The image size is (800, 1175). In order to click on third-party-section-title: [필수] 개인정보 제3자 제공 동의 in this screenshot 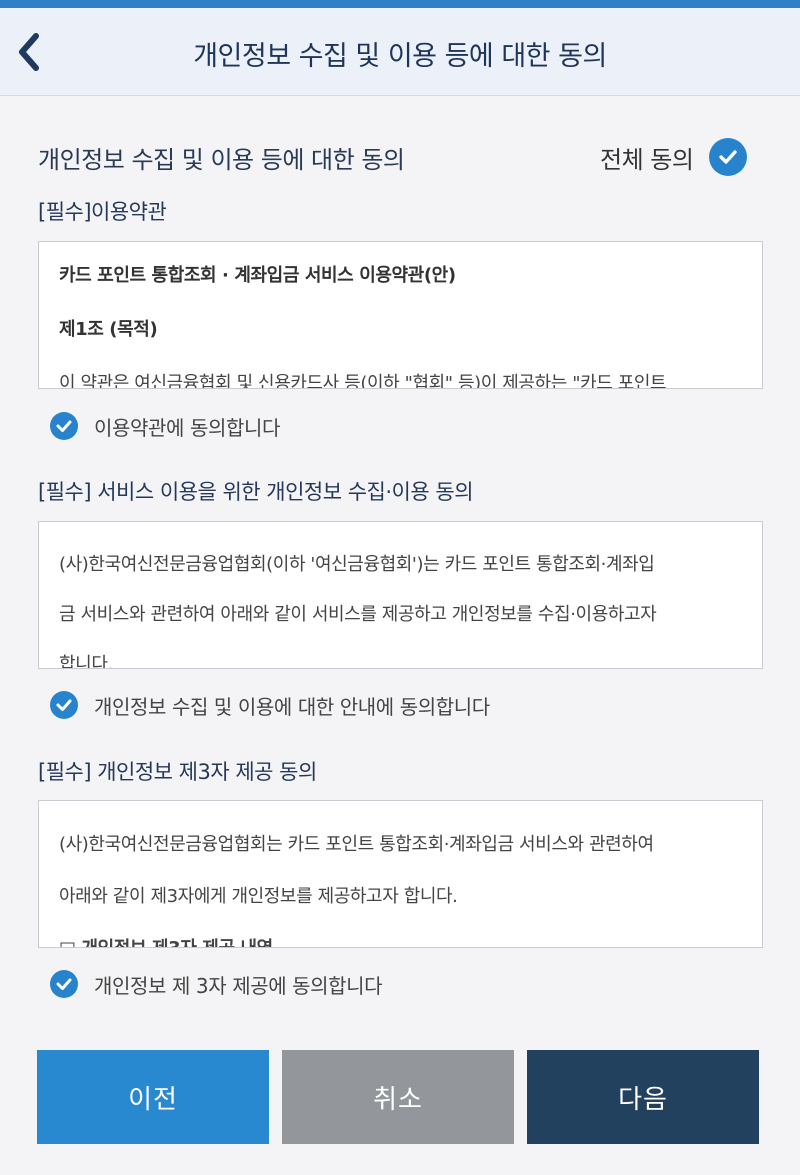, I will do `click(177, 772)`.